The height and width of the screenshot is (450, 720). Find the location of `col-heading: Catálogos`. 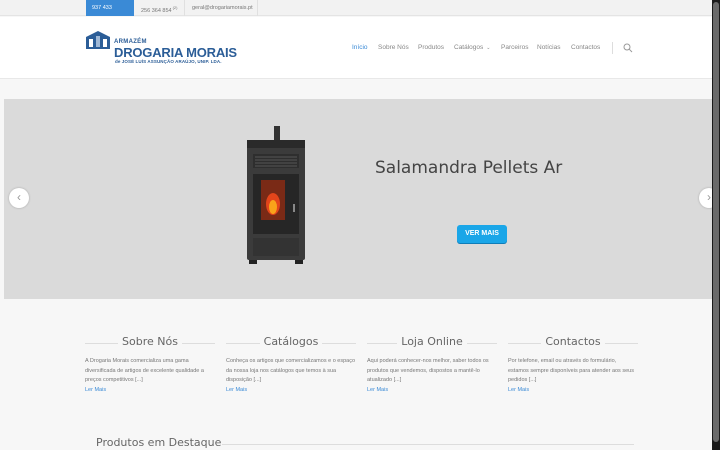

col-heading: Catálogos is located at coordinates (291, 341).